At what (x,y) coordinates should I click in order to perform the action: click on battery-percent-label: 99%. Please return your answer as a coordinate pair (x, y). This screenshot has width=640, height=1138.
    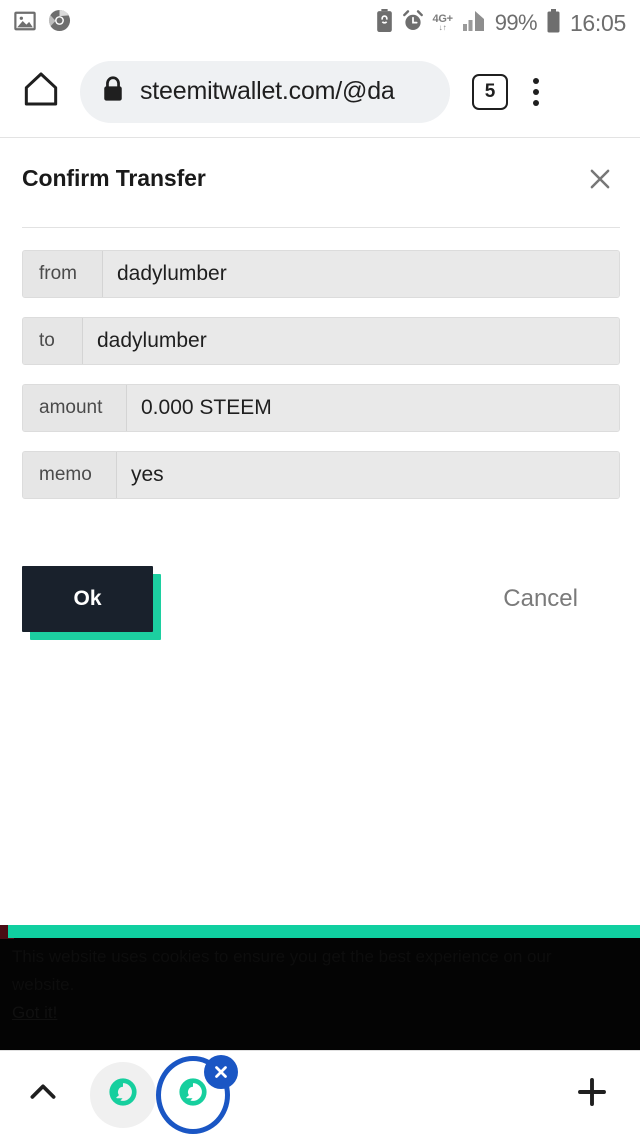
    Looking at the image, I should click on (516, 22).